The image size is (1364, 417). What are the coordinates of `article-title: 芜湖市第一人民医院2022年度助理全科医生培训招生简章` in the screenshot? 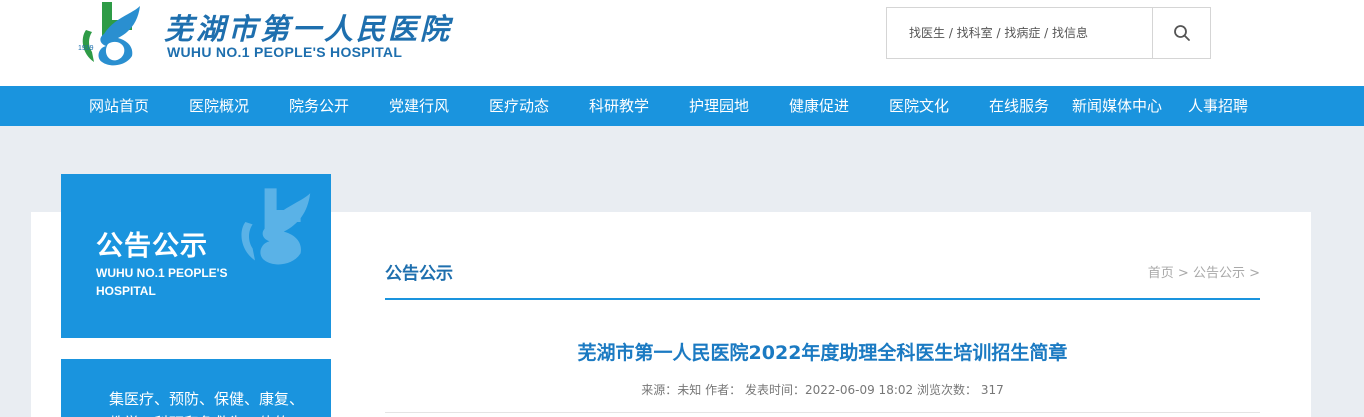 It's located at (822, 353).